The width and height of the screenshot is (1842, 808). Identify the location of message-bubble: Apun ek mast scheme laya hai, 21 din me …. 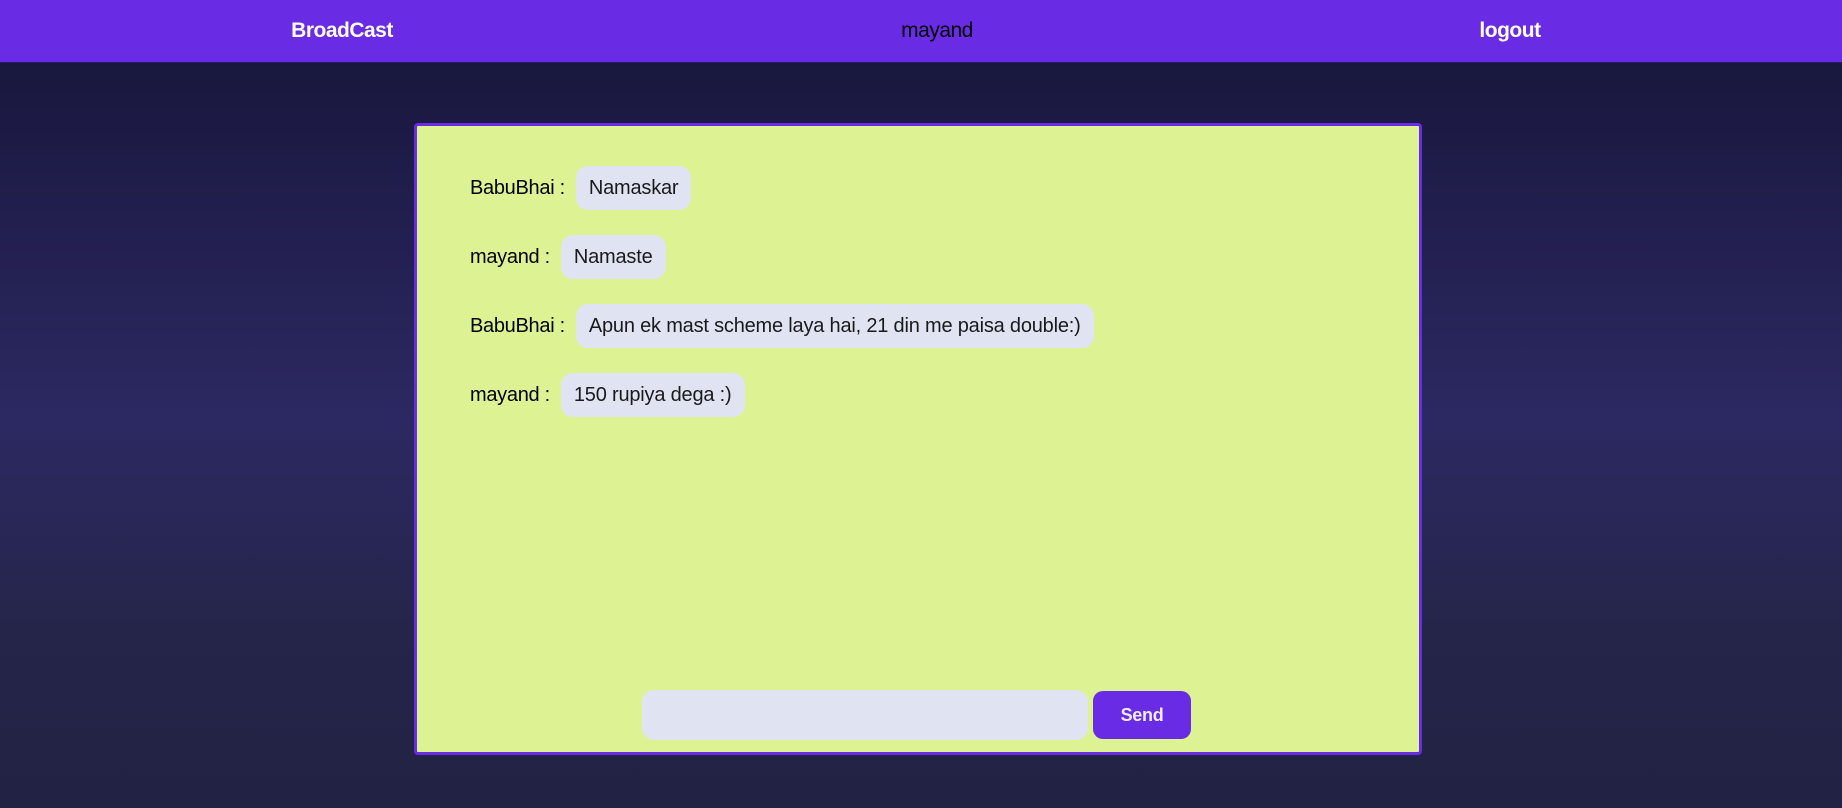
(834, 326).